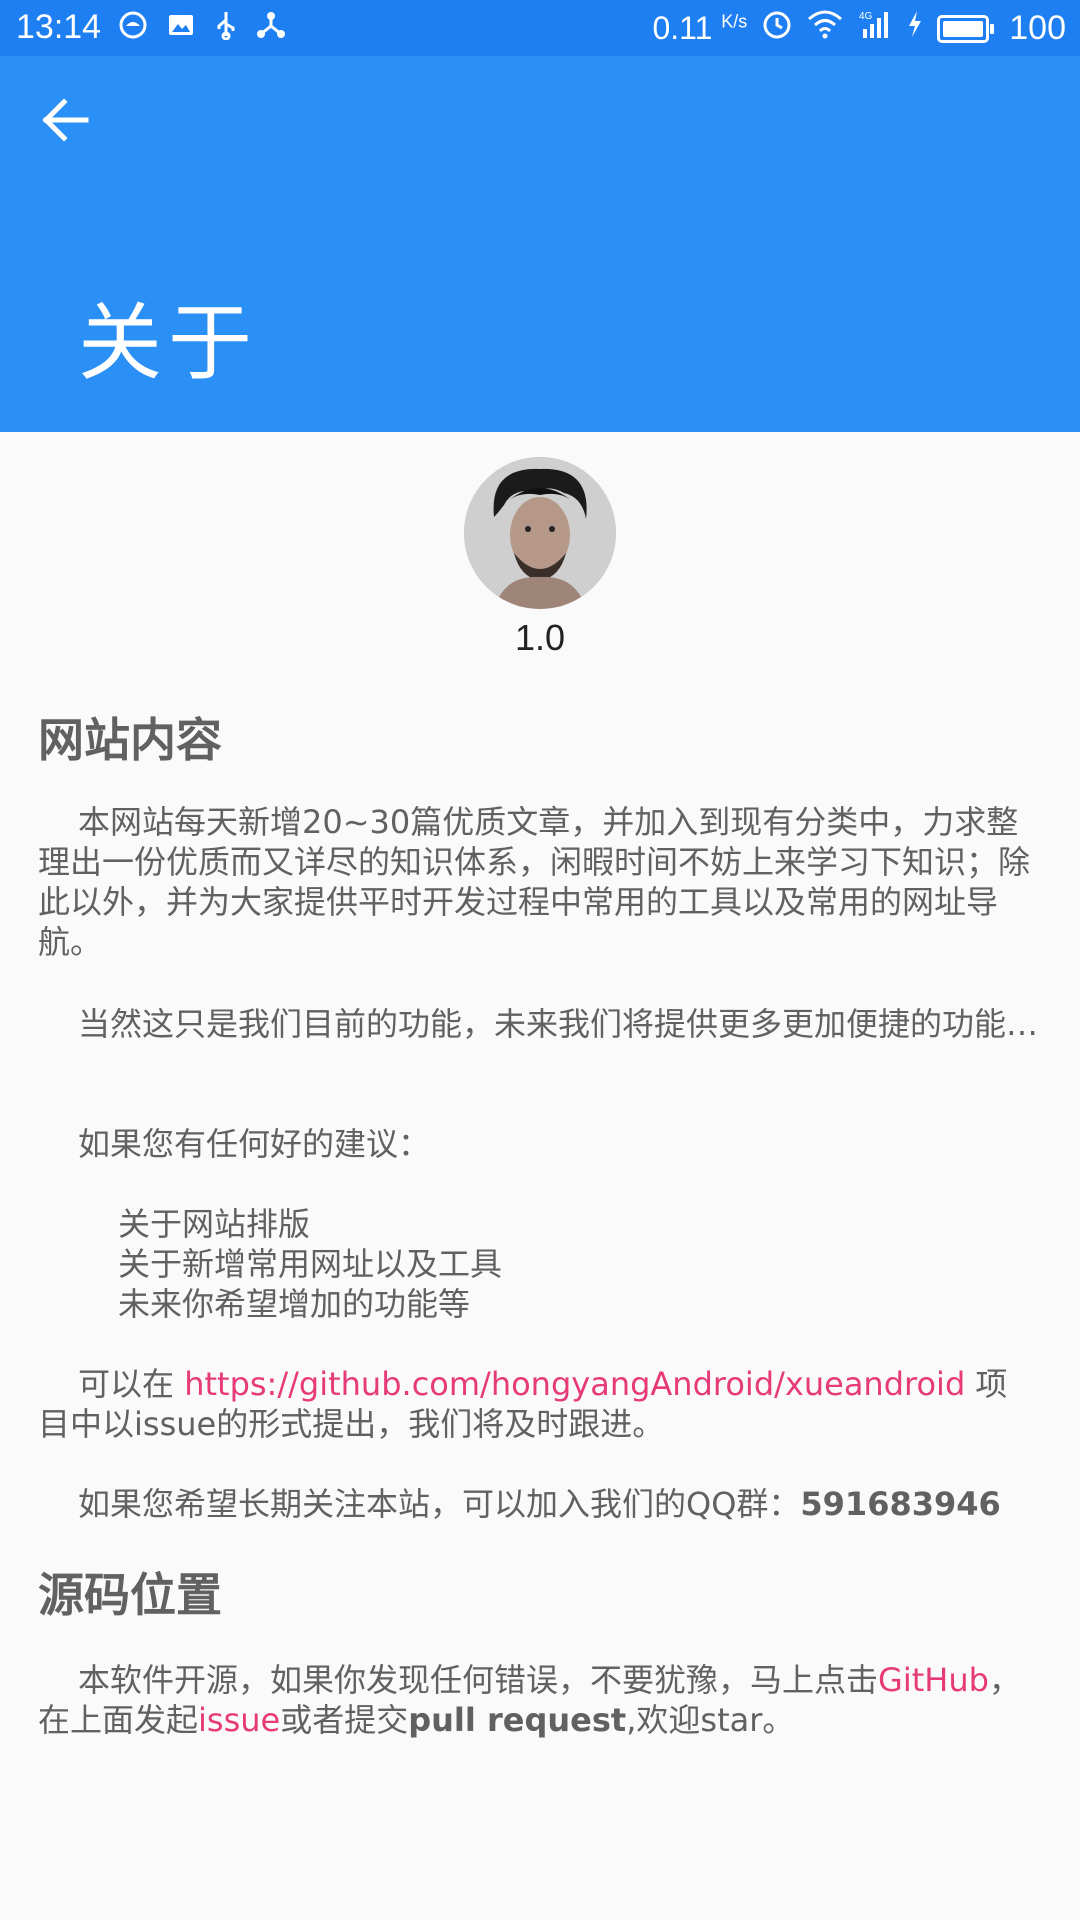 This screenshot has height=1920, width=1080. I want to click on notification-icons, so click(202, 28).